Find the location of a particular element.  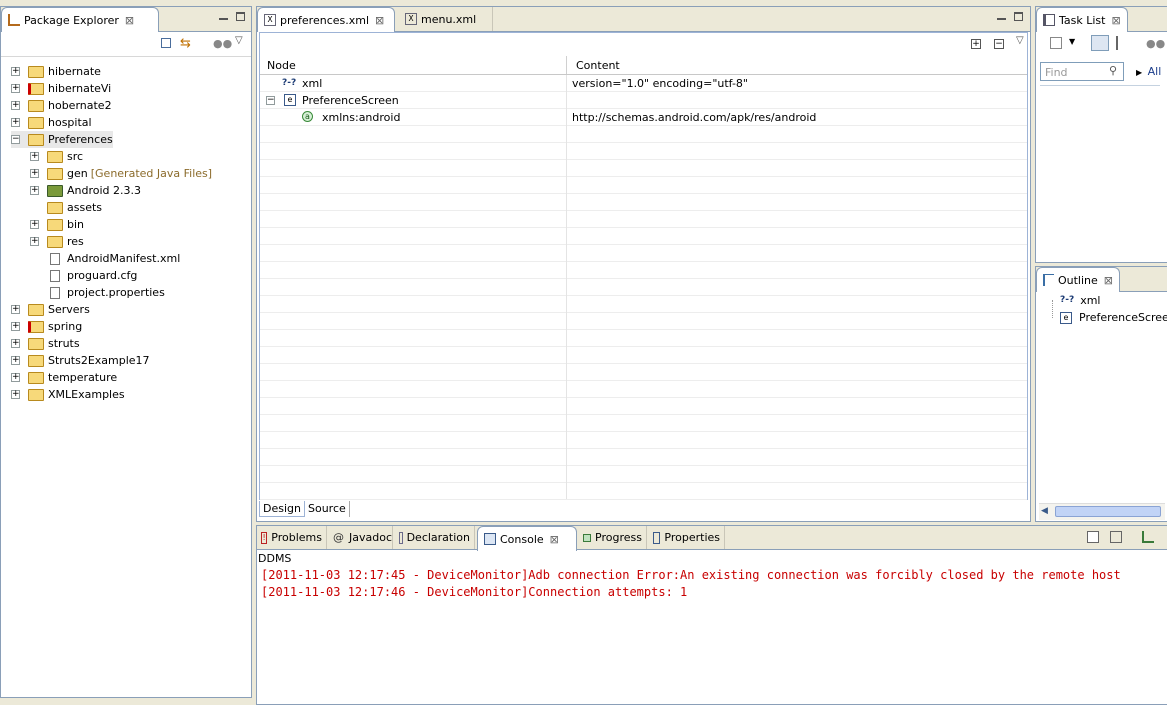

tree-item-androidmanifest-xml: AndroidManifest.xml is located at coordinates (105, 258).